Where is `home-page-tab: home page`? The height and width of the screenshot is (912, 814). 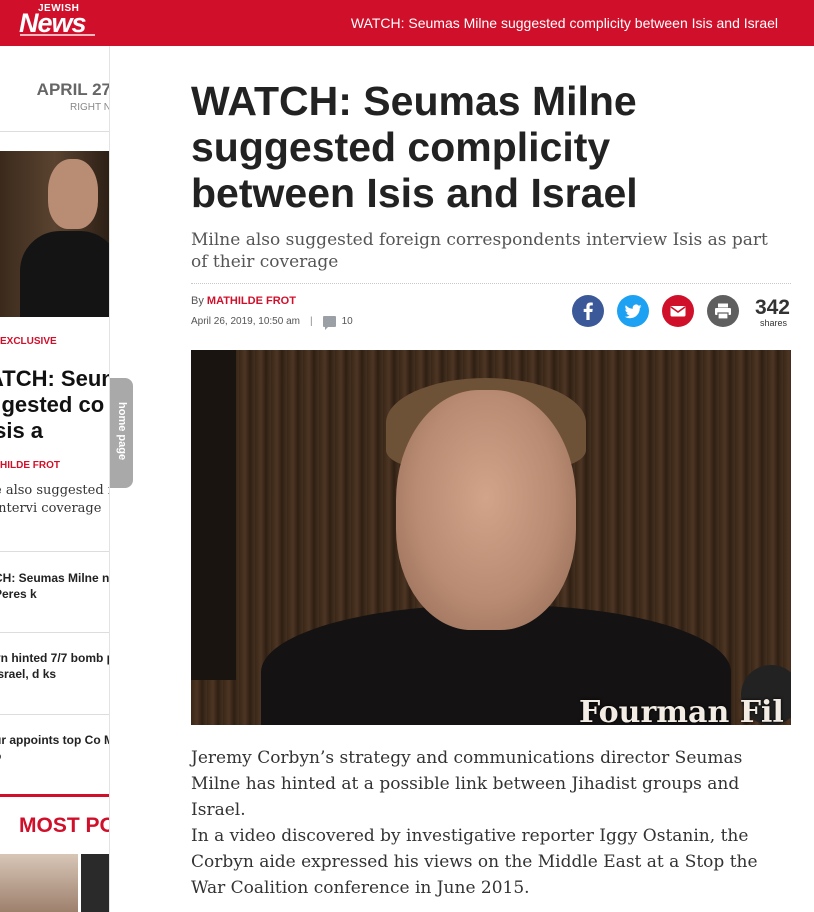 home-page-tab: home page is located at coordinates (121, 433).